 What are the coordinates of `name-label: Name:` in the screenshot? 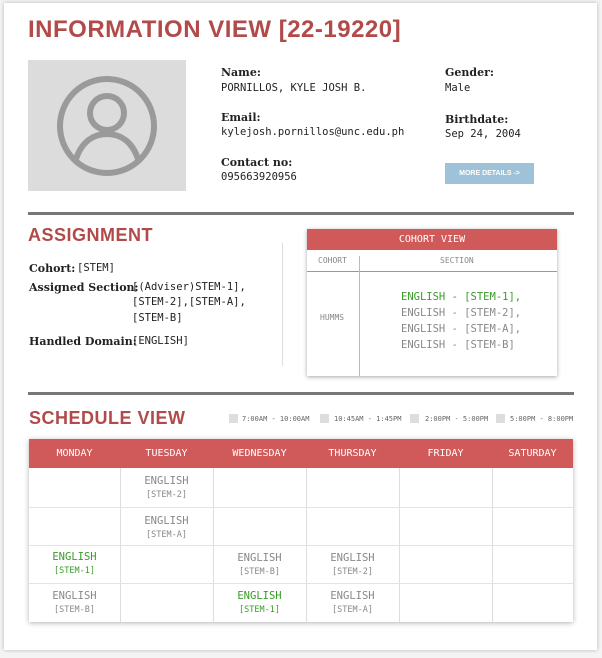 It's located at (241, 72).